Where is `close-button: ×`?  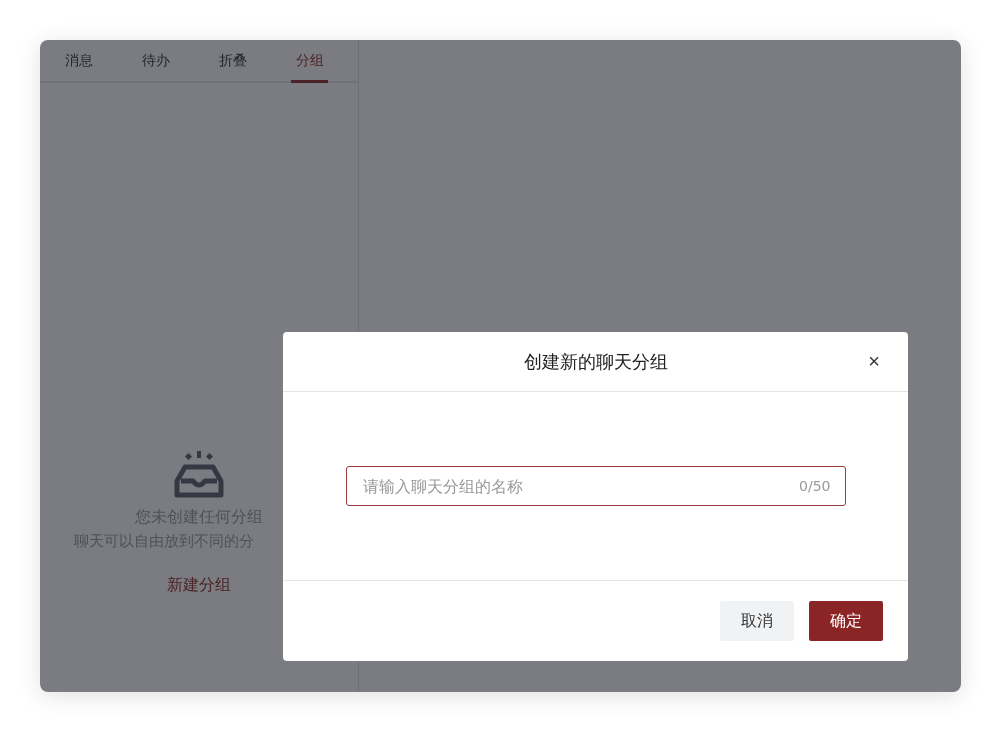
close-button: × is located at coordinates (874, 361).